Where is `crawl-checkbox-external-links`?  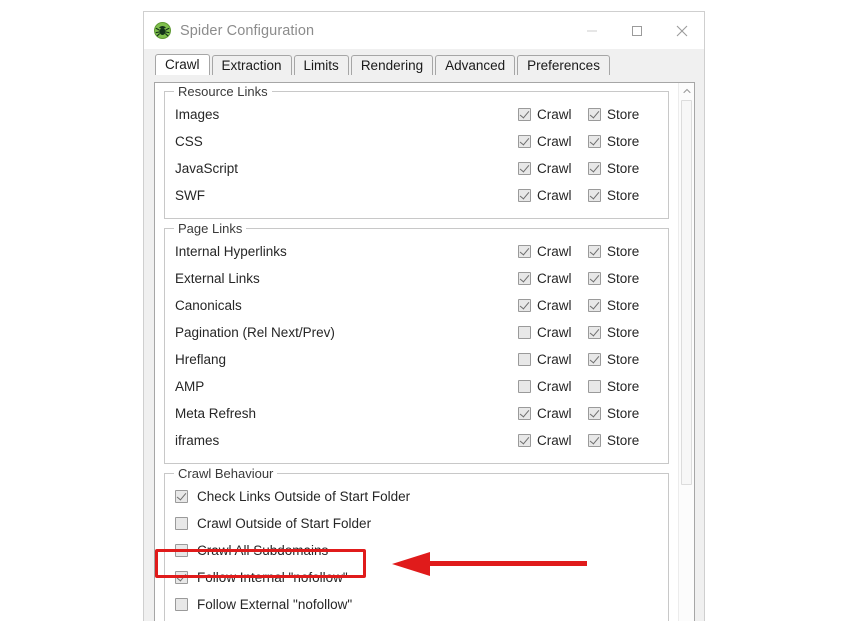 crawl-checkbox-external-links is located at coordinates (524, 278).